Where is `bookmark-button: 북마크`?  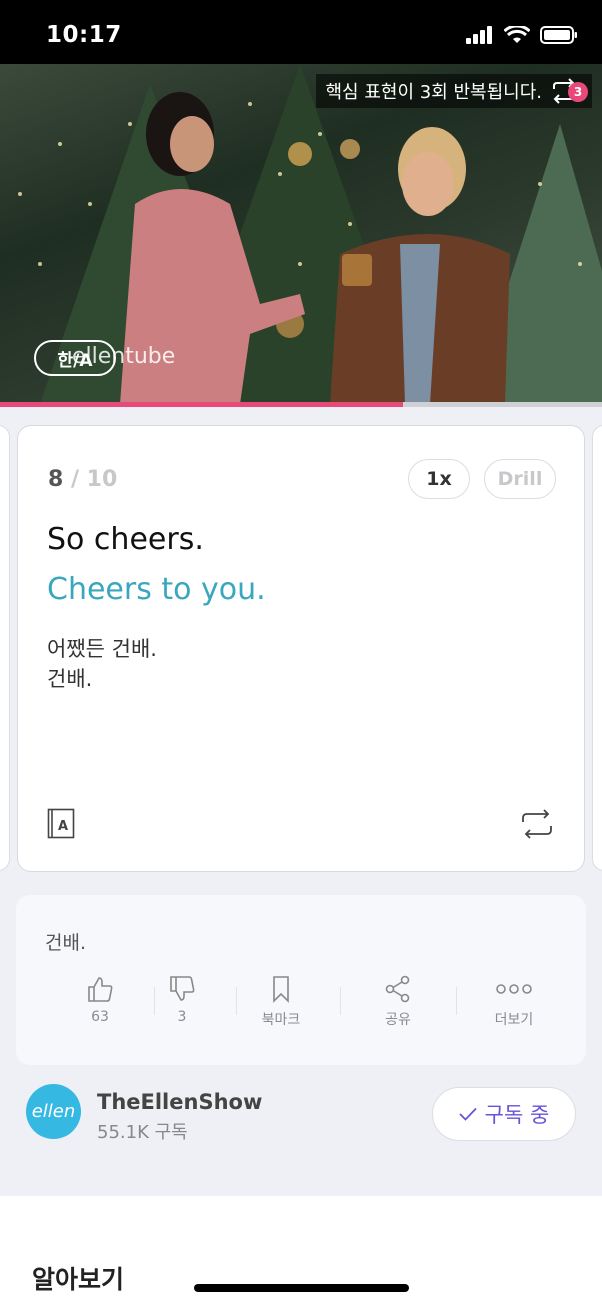
bookmark-button: 북마크 is located at coordinates (281, 1002).